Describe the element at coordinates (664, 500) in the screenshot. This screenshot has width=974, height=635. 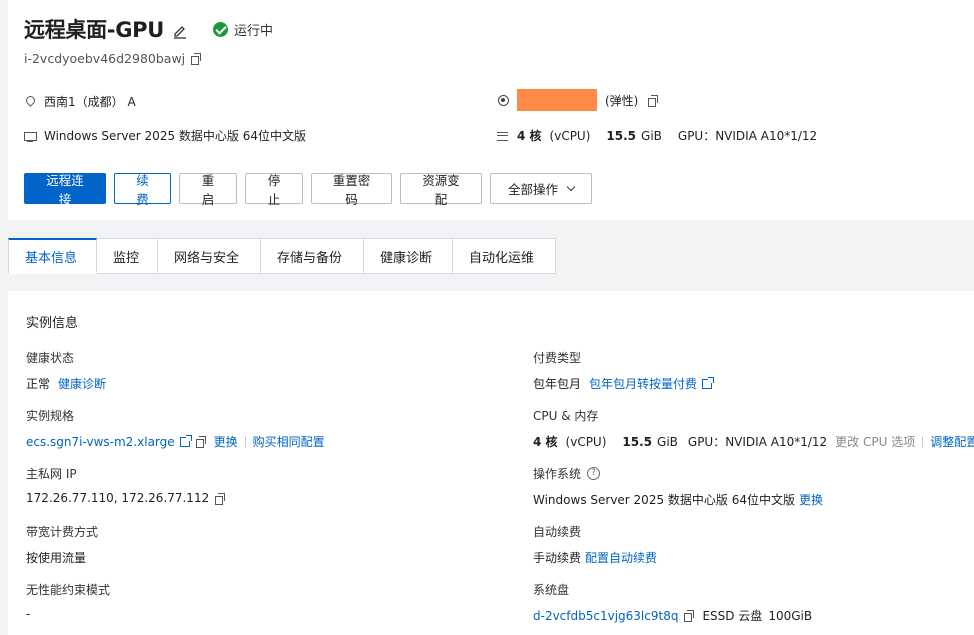
I see `os-value: Windows Server 2025 数据中心版 64位中文版` at that location.